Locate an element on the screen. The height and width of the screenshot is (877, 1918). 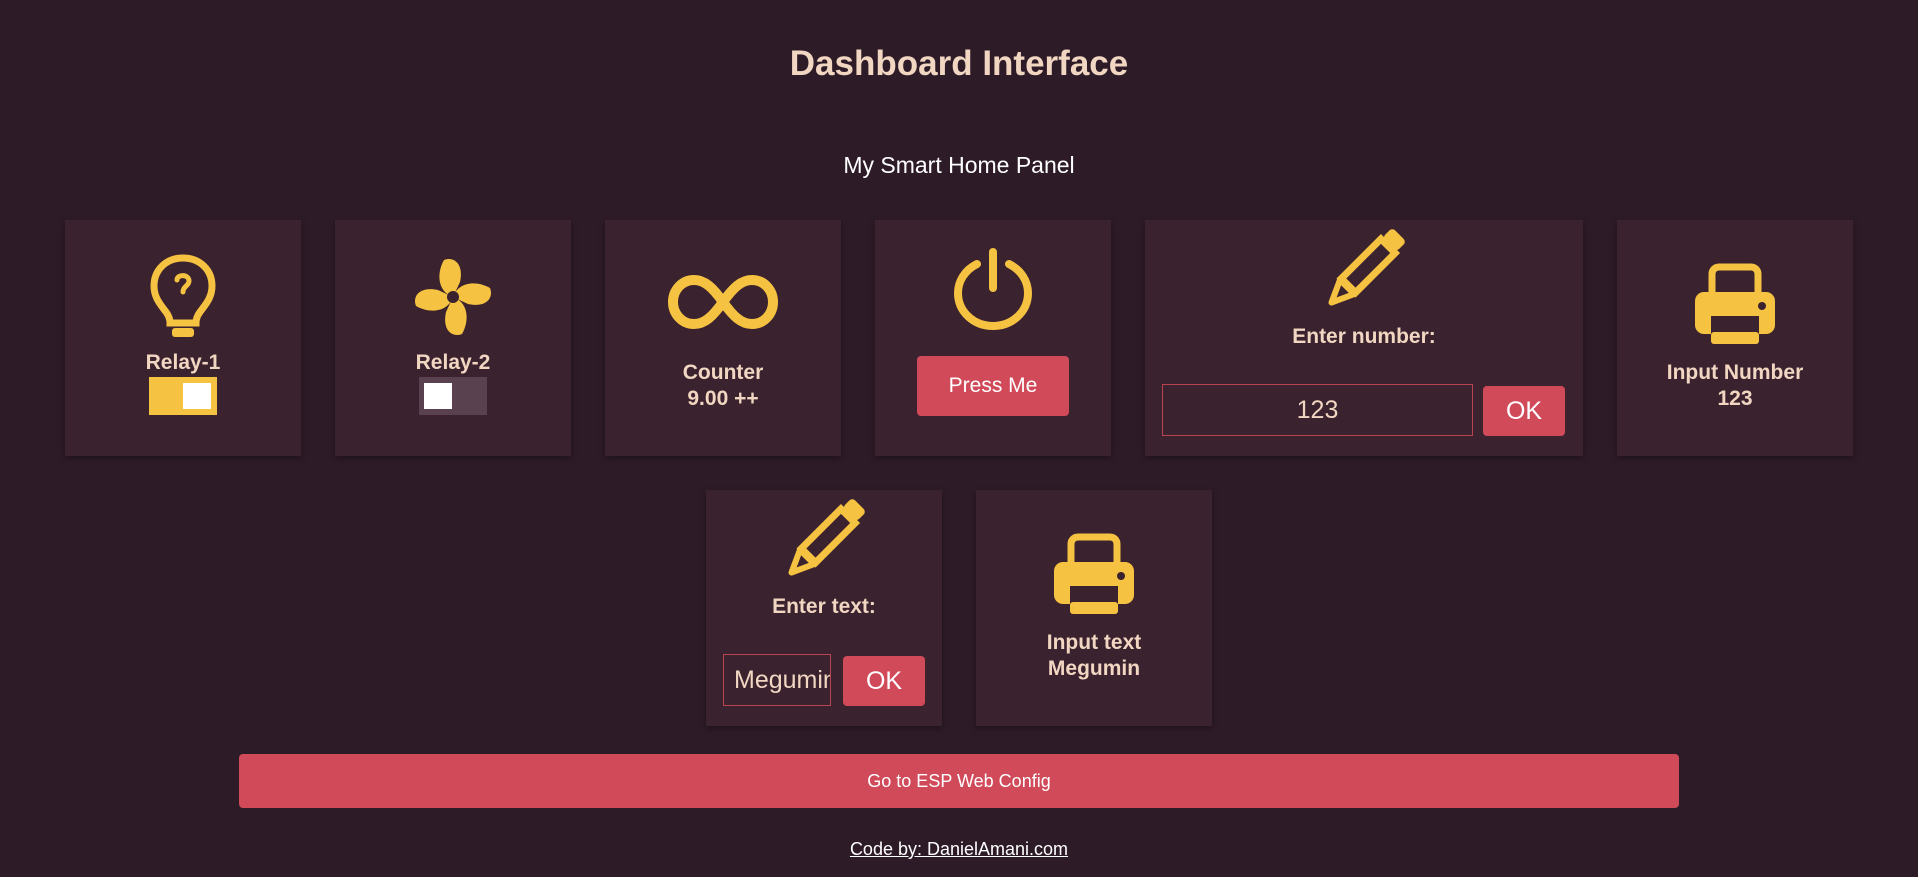
text-display-label: Input text is located at coordinates (1094, 642).